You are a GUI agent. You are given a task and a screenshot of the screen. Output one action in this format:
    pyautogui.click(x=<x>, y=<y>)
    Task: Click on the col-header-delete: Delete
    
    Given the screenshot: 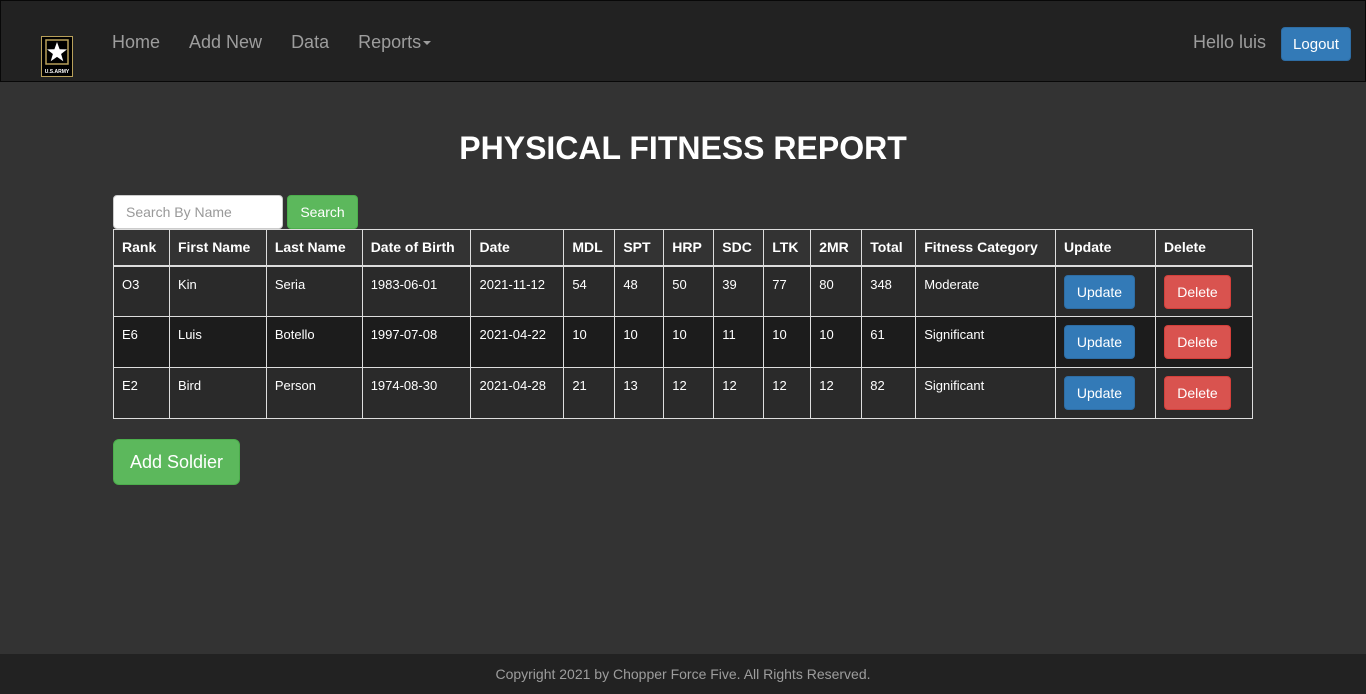 What is the action you would take?
    pyautogui.click(x=1204, y=248)
    